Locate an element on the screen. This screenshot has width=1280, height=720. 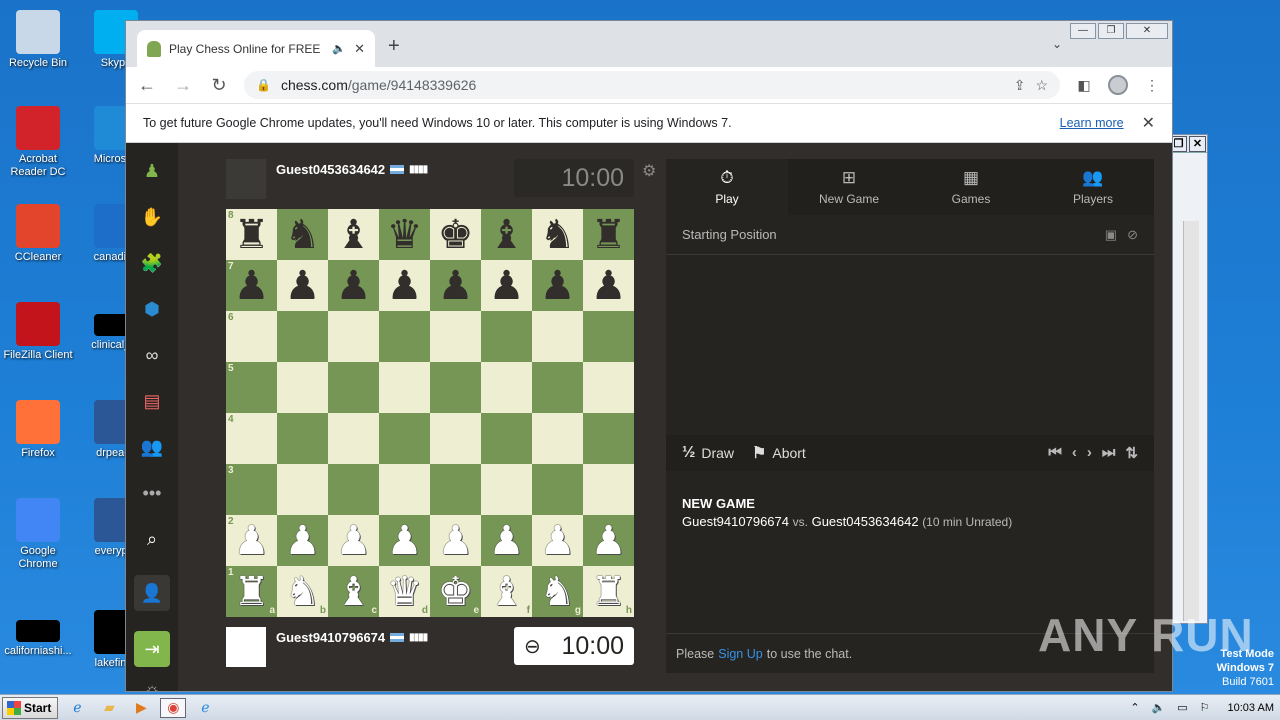
white-queen-piece: ♛ is located at coordinates (405, 592).